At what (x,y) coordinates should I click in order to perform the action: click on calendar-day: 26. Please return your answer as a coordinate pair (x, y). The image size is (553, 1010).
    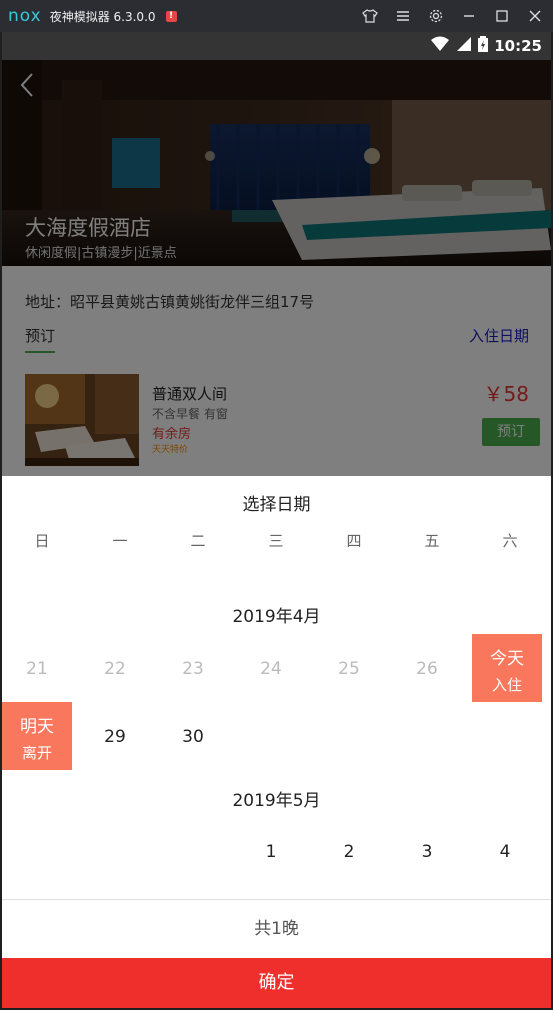
    Looking at the image, I should click on (427, 669).